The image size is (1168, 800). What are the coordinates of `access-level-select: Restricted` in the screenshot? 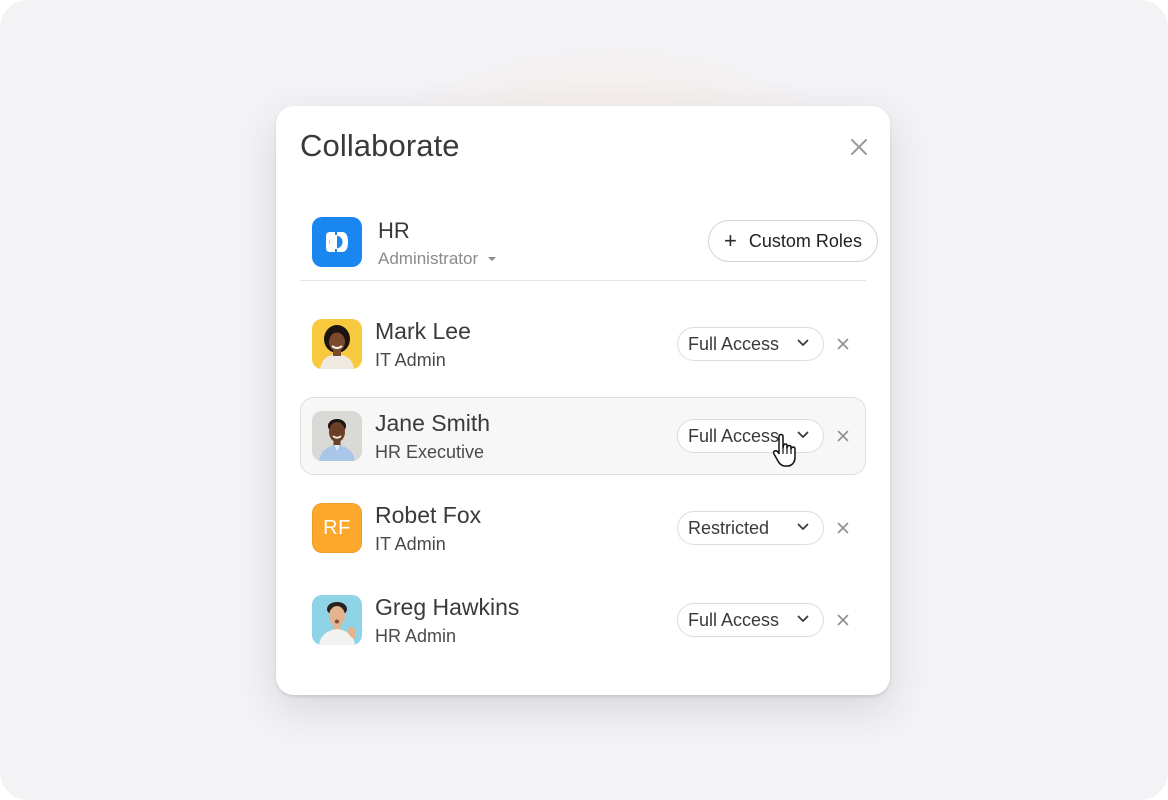 It's located at (750, 528).